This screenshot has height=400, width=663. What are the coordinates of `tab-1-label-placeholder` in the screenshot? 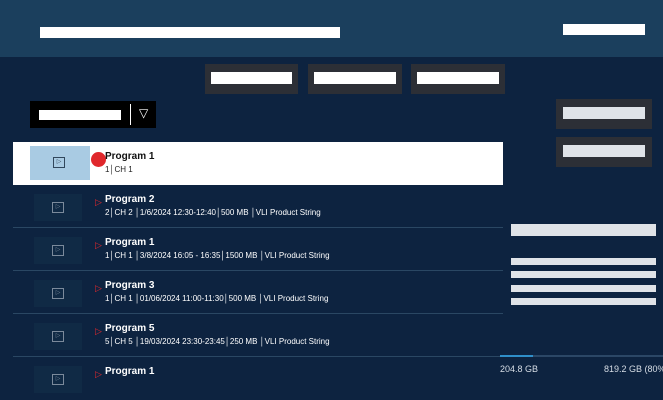 It's located at (251, 78).